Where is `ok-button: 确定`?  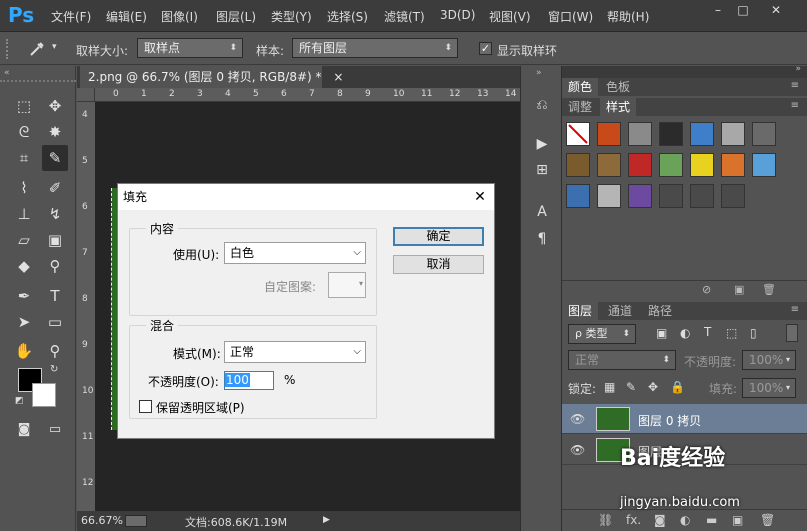 ok-button: 确定 is located at coordinates (438, 236).